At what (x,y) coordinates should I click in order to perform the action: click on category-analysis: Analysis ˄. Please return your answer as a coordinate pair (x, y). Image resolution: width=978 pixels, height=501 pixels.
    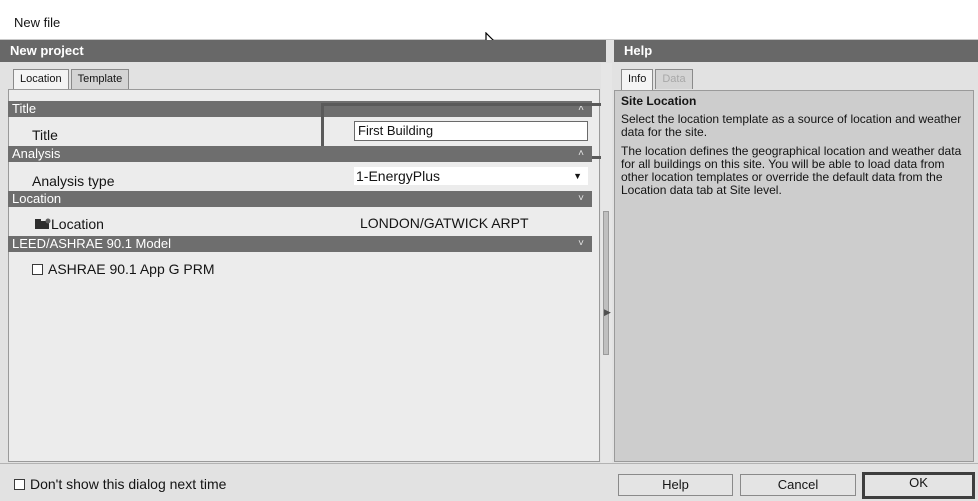
    Looking at the image, I should click on (300, 154).